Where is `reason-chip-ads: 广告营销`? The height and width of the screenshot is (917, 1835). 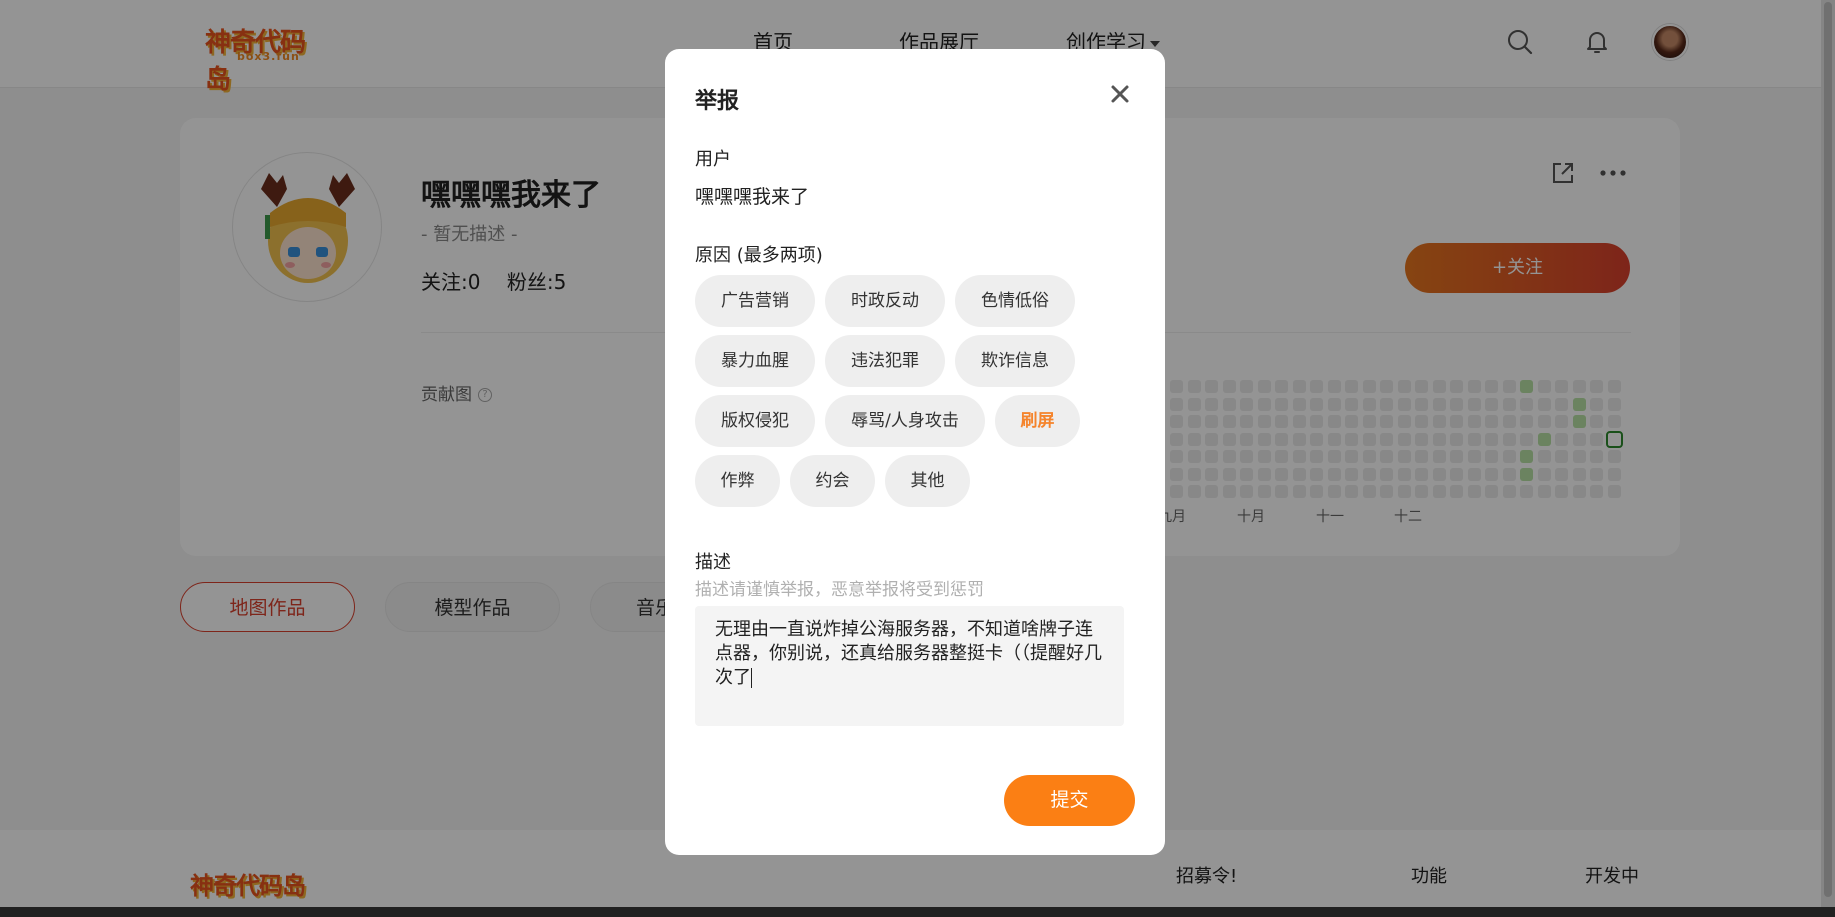
reason-chip-ads: 广告营销 is located at coordinates (755, 301).